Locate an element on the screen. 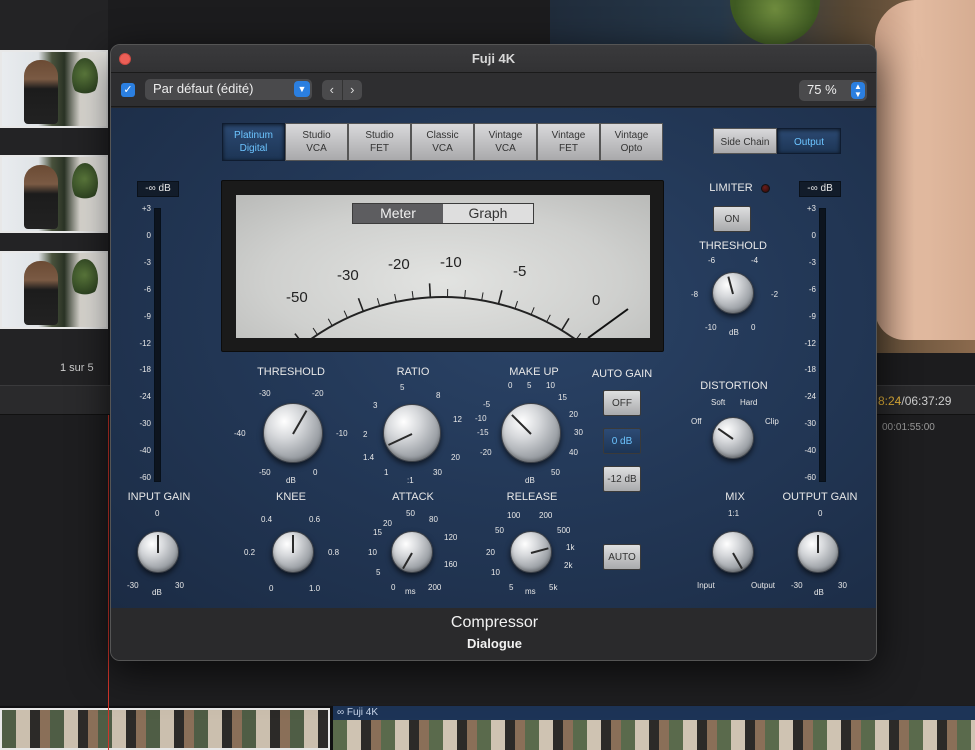 This screenshot has height=750, width=975. knob-scale-label: :1 is located at coordinates (410, 480).